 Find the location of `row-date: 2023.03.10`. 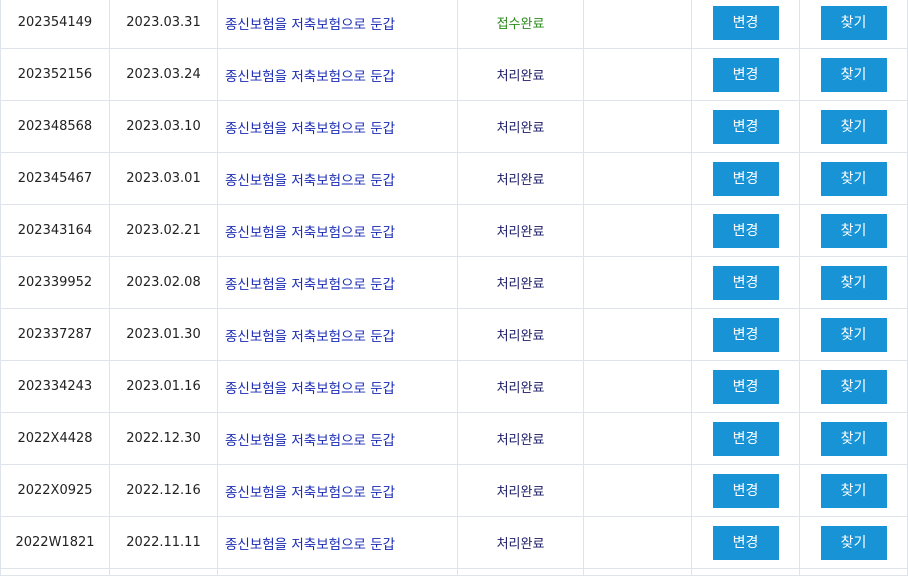

row-date: 2023.03.10 is located at coordinates (163, 126).